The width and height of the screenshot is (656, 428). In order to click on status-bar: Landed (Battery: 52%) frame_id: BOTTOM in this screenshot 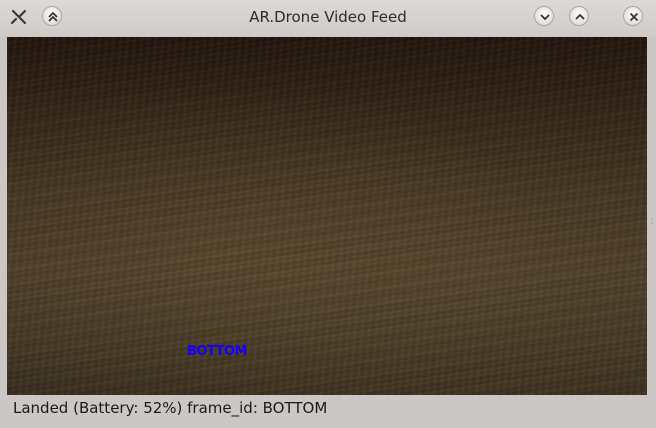, I will do `click(328, 412)`.